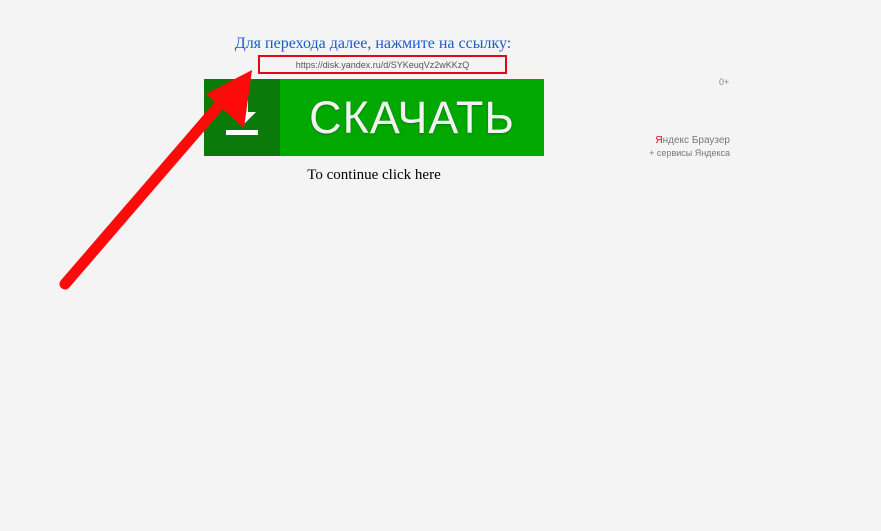 Image resolution: width=881 pixels, height=531 pixels. Describe the element at coordinates (659, 140) in the screenshot. I see `ad-brand-prefix: Я` at that location.